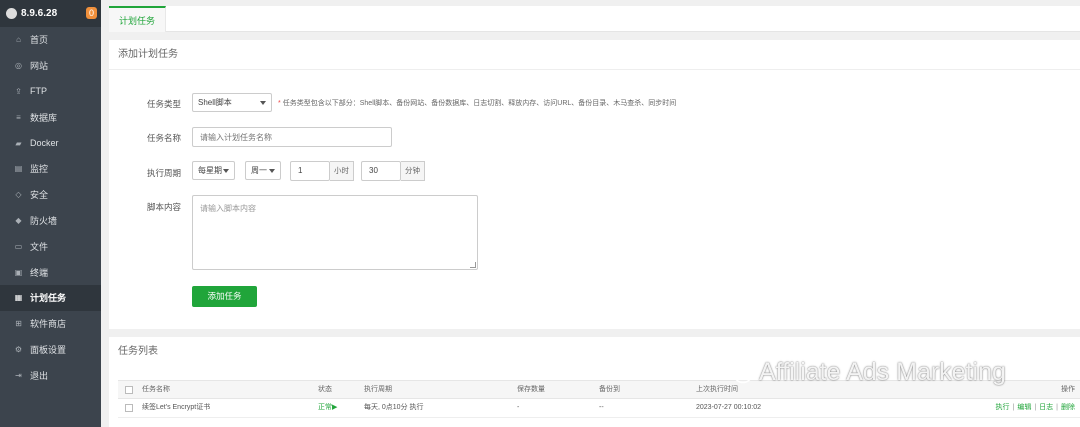 Image resolution: width=1080 pixels, height=427 pixels. Describe the element at coordinates (518, 407) in the screenshot. I see `task-keep: -` at that location.